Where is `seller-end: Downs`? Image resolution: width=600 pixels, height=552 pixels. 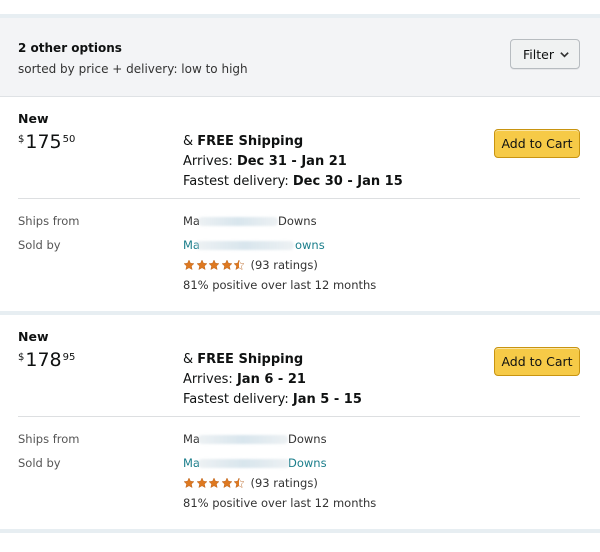 seller-end: Downs is located at coordinates (307, 463).